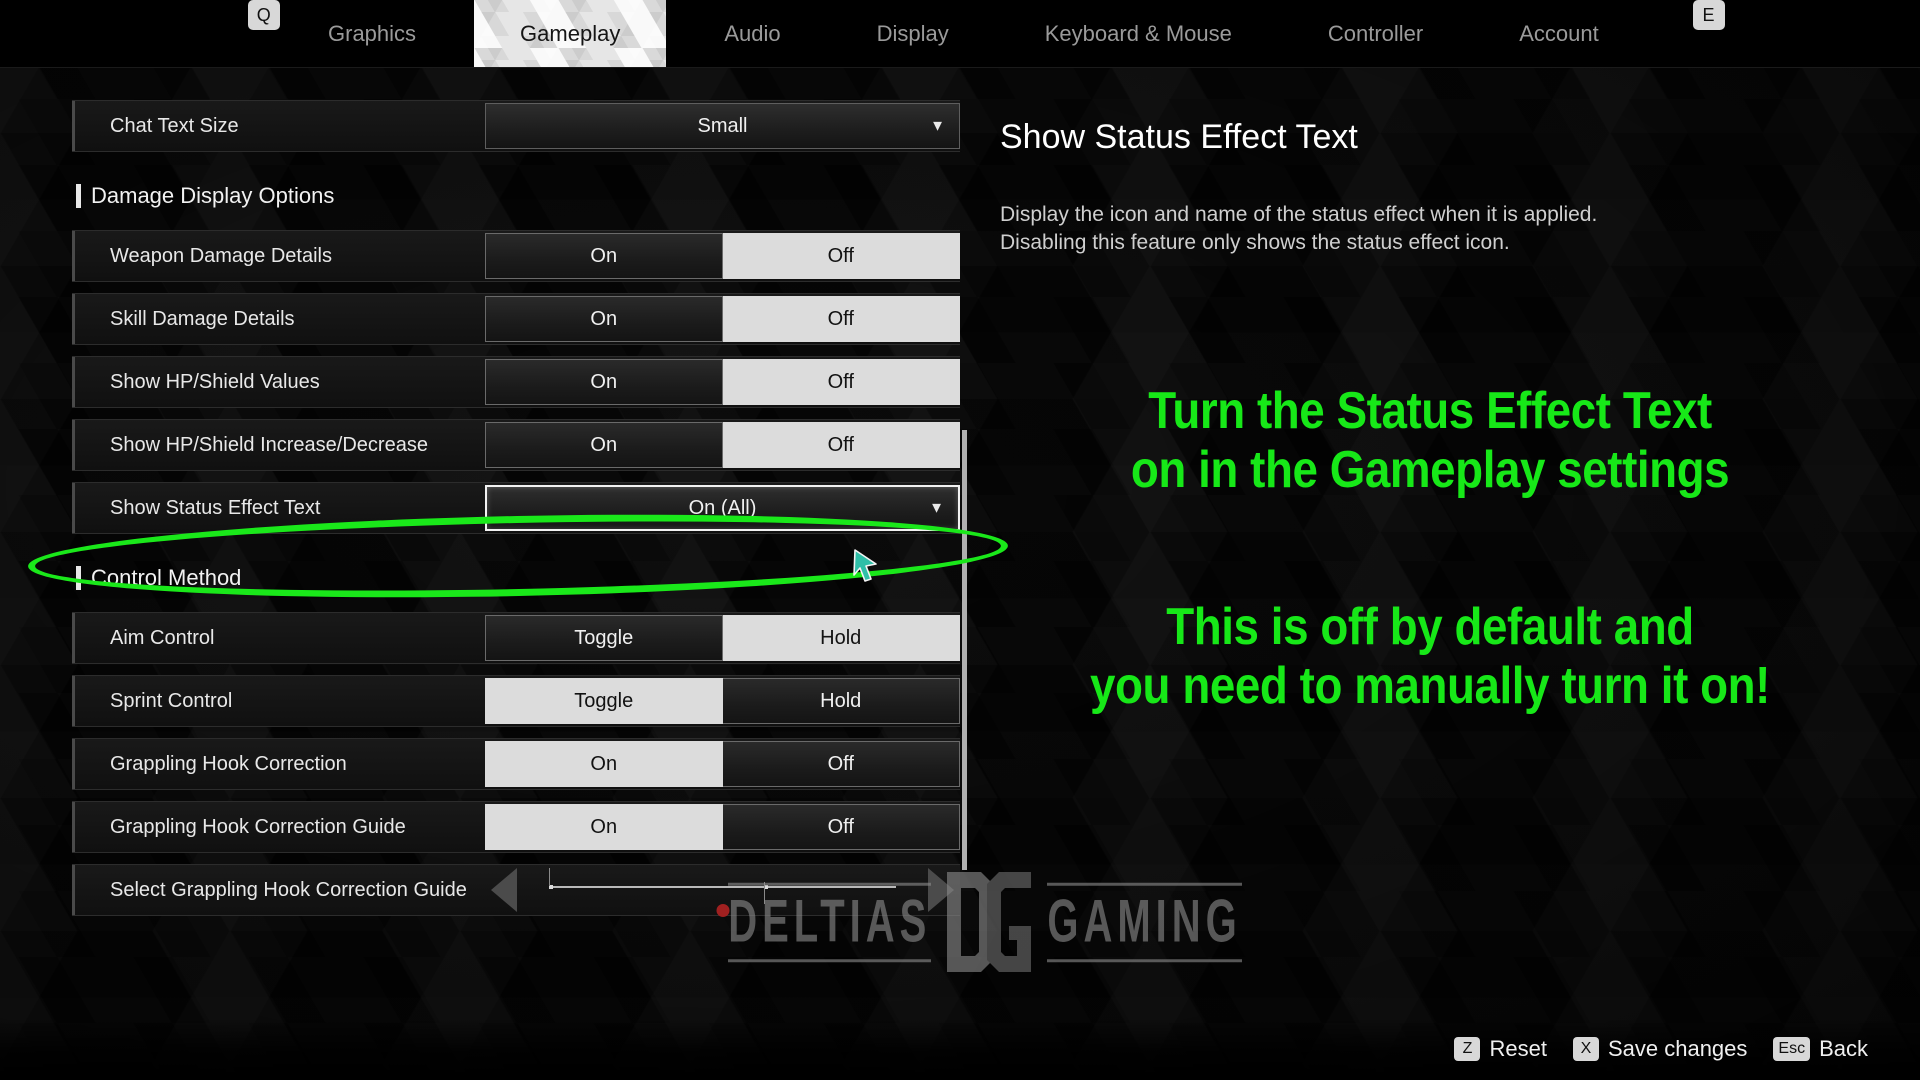 This screenshot has height=1080, width=1920. I want to click on setting-row-weapon-damage-details: Weapon Damage Details On Off, so click(516, 256).